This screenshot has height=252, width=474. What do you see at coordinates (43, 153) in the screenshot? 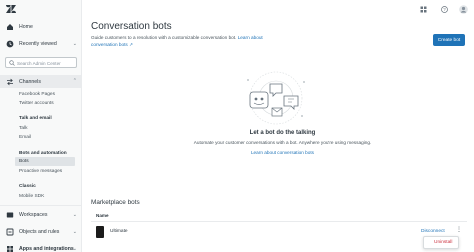
I see `sidebar-group-bots-automation: Bots and automation` at bounding box center [43, 153].